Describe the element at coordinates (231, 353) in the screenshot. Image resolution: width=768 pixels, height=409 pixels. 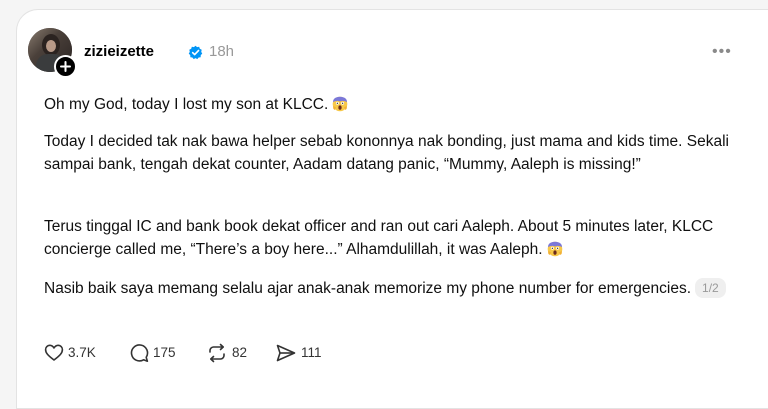
I see `repost-button: 82` at that location.